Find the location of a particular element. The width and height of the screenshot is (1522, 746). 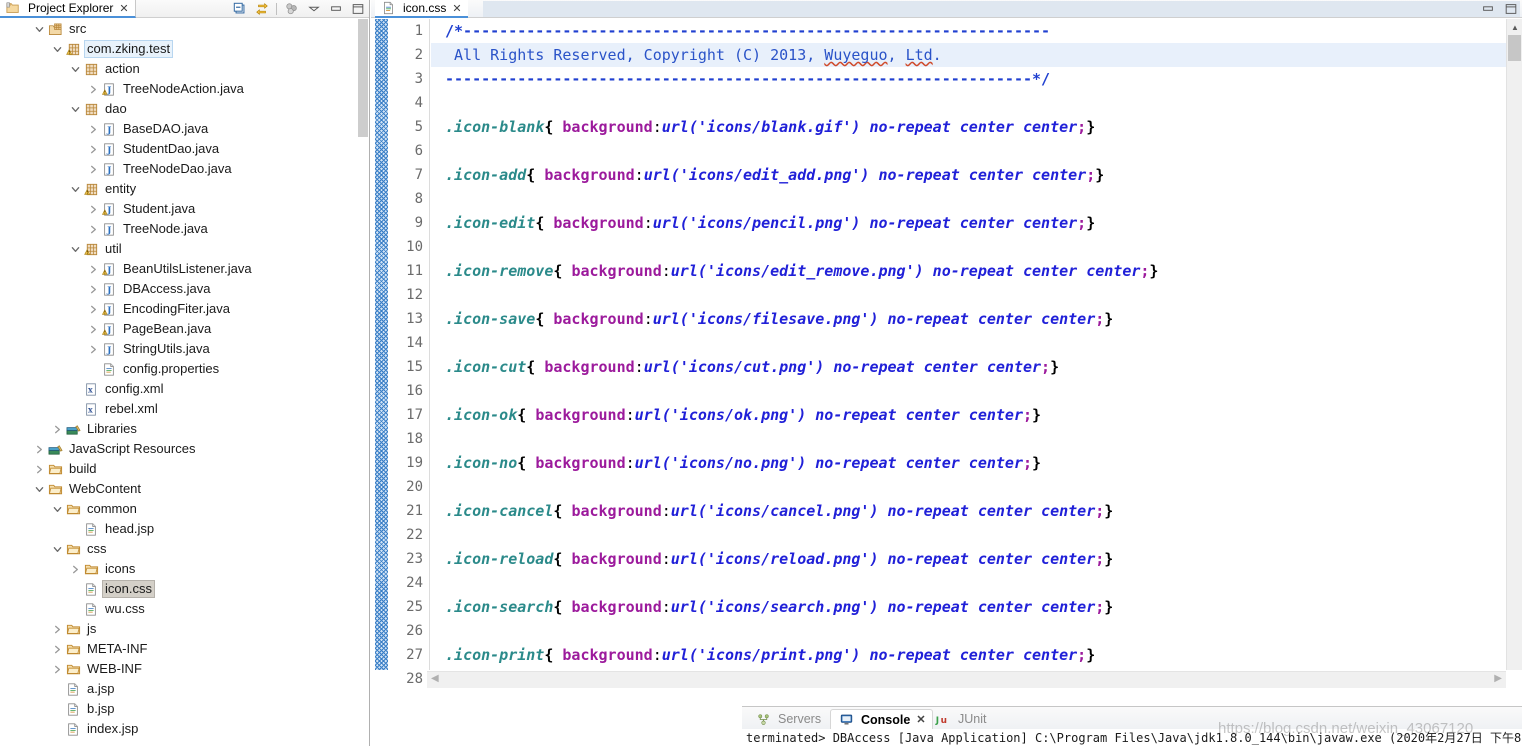

tree-item-dbaccess-java: J DBAccess.java is located at coordinates (178, 289).